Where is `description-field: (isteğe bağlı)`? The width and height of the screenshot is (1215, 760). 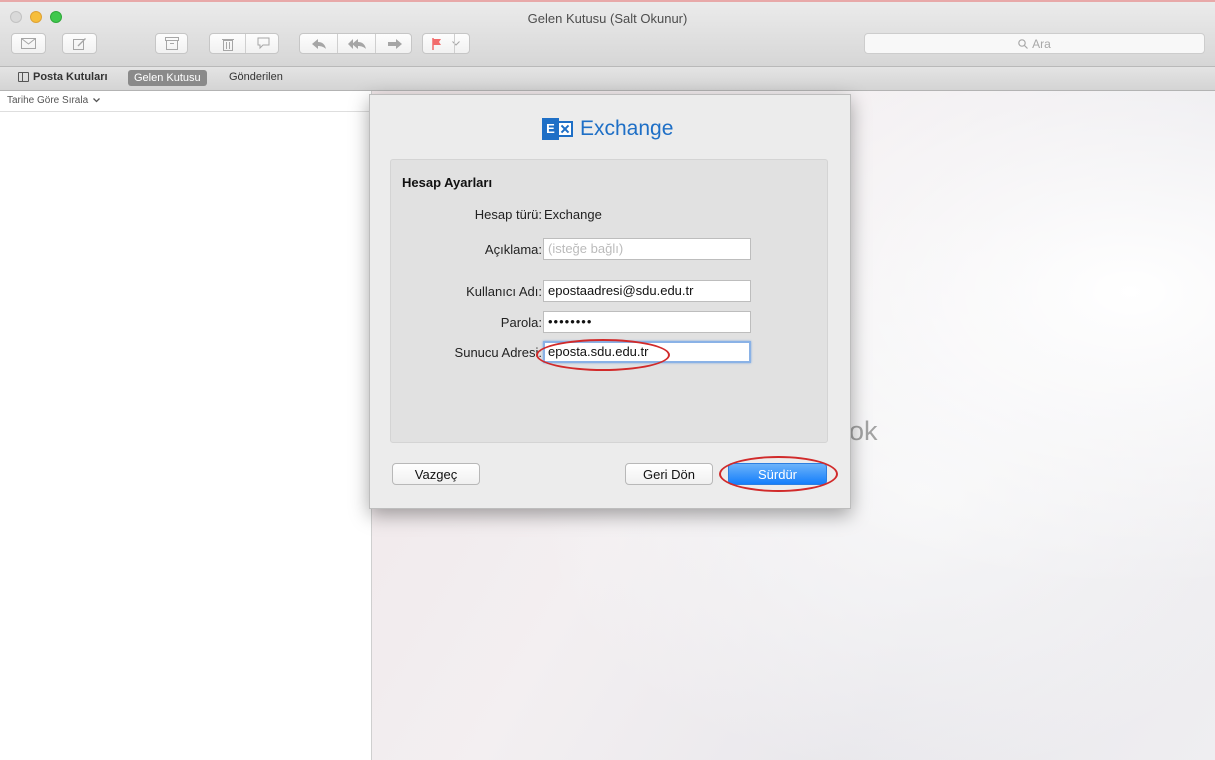
description-field: (isteğe bağlı) is located at coordinates (647, 249).